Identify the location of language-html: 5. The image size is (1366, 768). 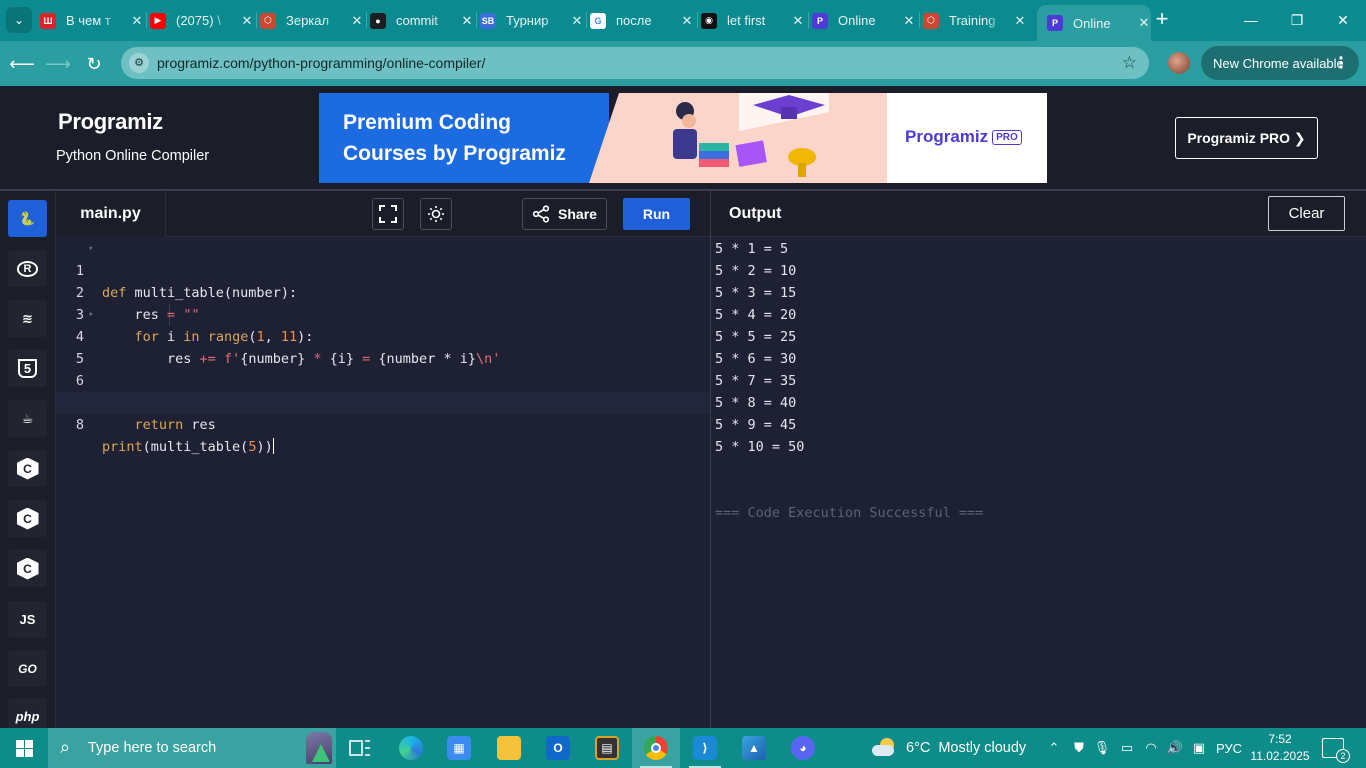
(27, 368).